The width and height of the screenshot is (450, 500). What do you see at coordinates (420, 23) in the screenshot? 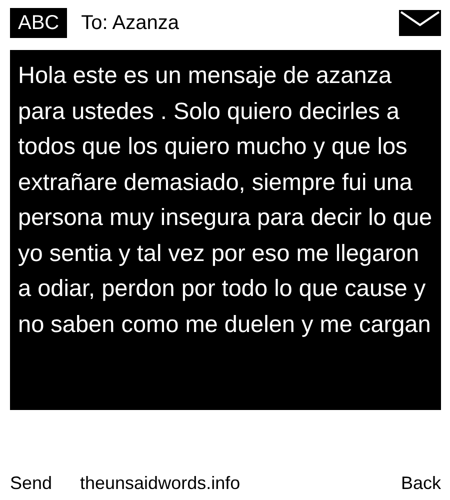
I see `envelope-icon` at bounding box center [420, 23].